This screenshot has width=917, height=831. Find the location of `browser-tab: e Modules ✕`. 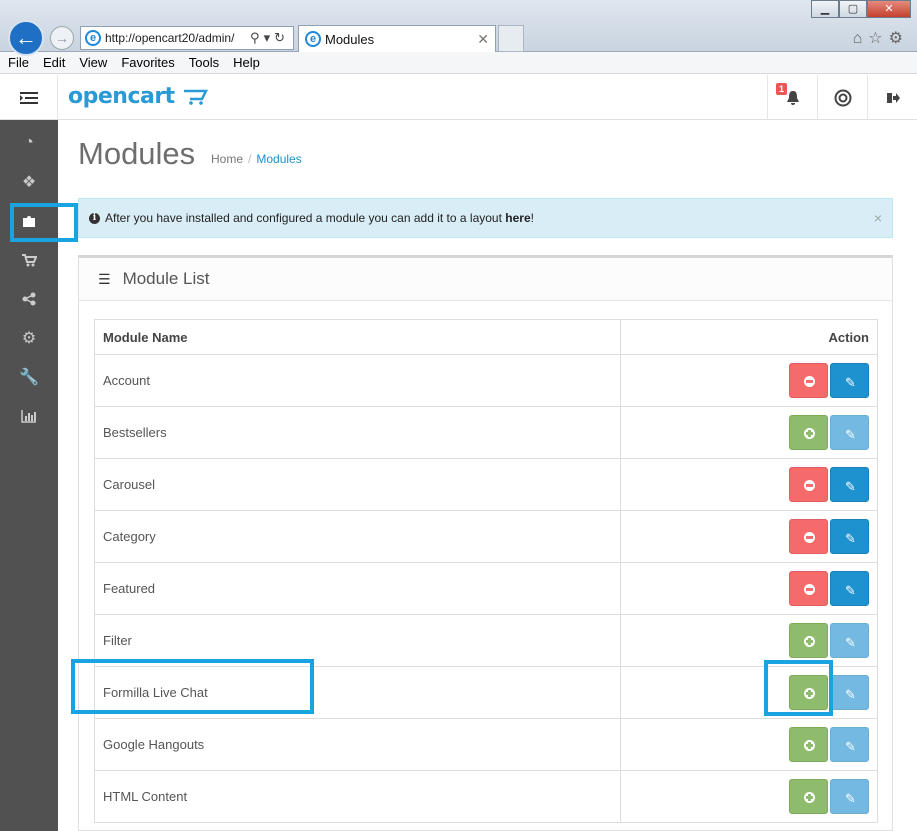

browser-tab: e Modules ✕ is located at coordinates (397, 38).